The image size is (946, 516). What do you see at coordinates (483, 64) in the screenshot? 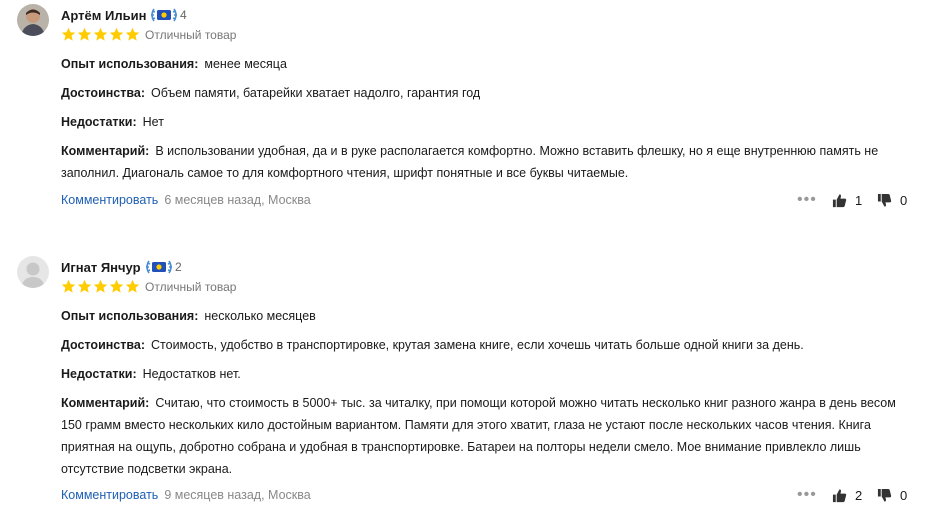
I see `experience-row: Опыт использования: менее месяца` at bounding box center [483, 64].